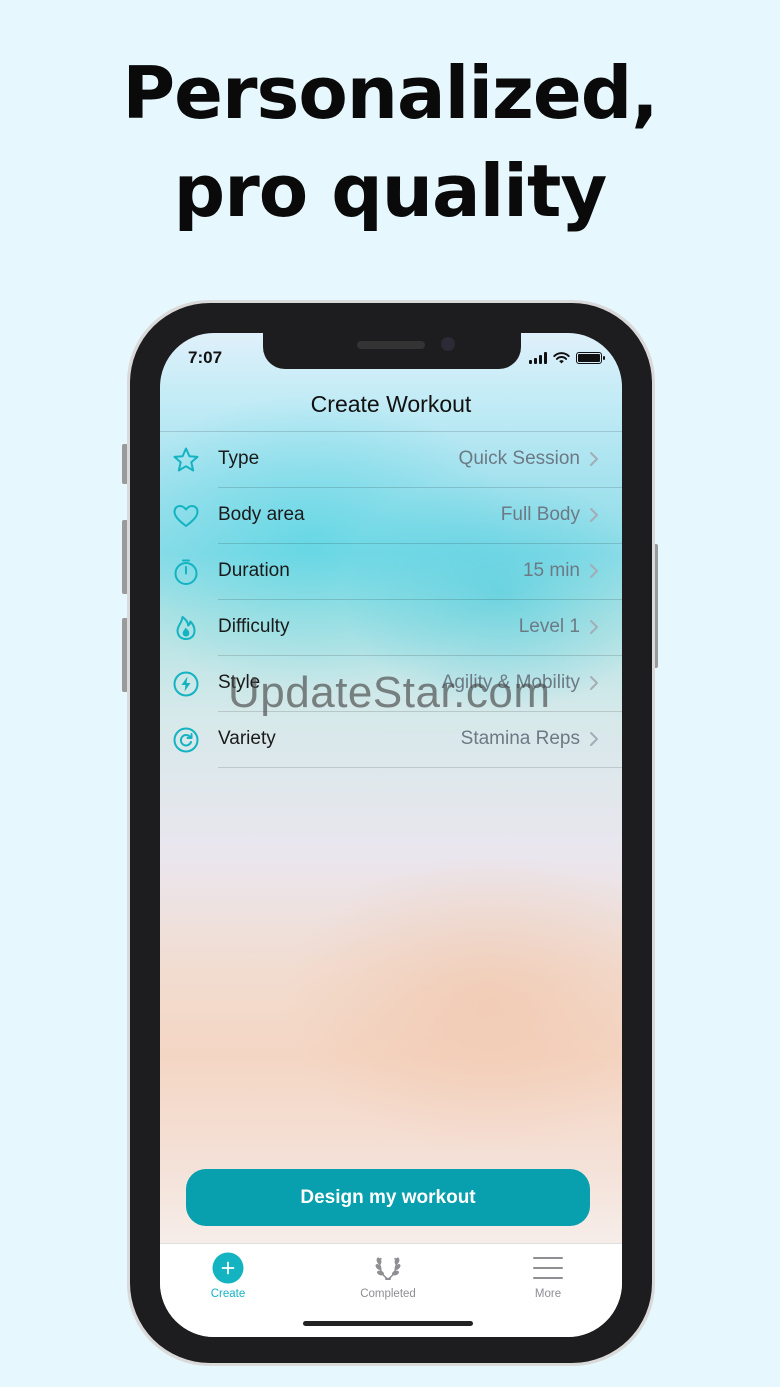 Image resolution: width=780 pixels, height=1387 pixels. I want to click on setting-value: Quick Session, so click(519, 458).